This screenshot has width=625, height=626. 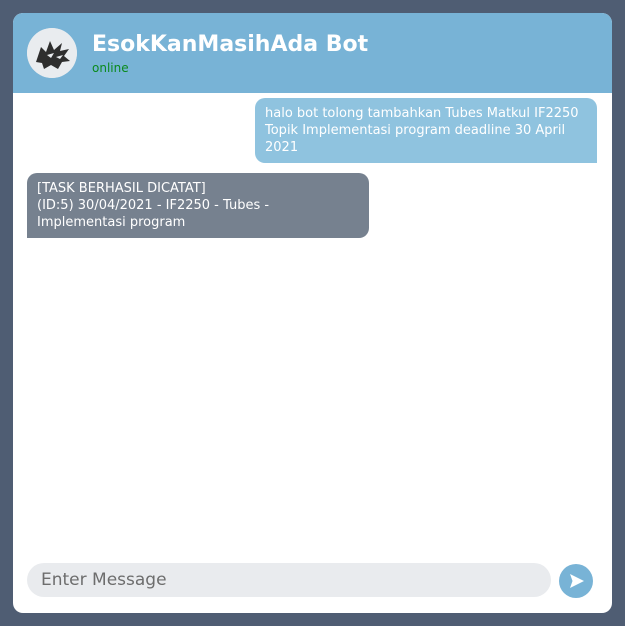 What do you see at coordinates (230, 44) in the screenshot?
I see `bot-name: EsokKanMasihAda Bot` at bounding box center [230, 44].